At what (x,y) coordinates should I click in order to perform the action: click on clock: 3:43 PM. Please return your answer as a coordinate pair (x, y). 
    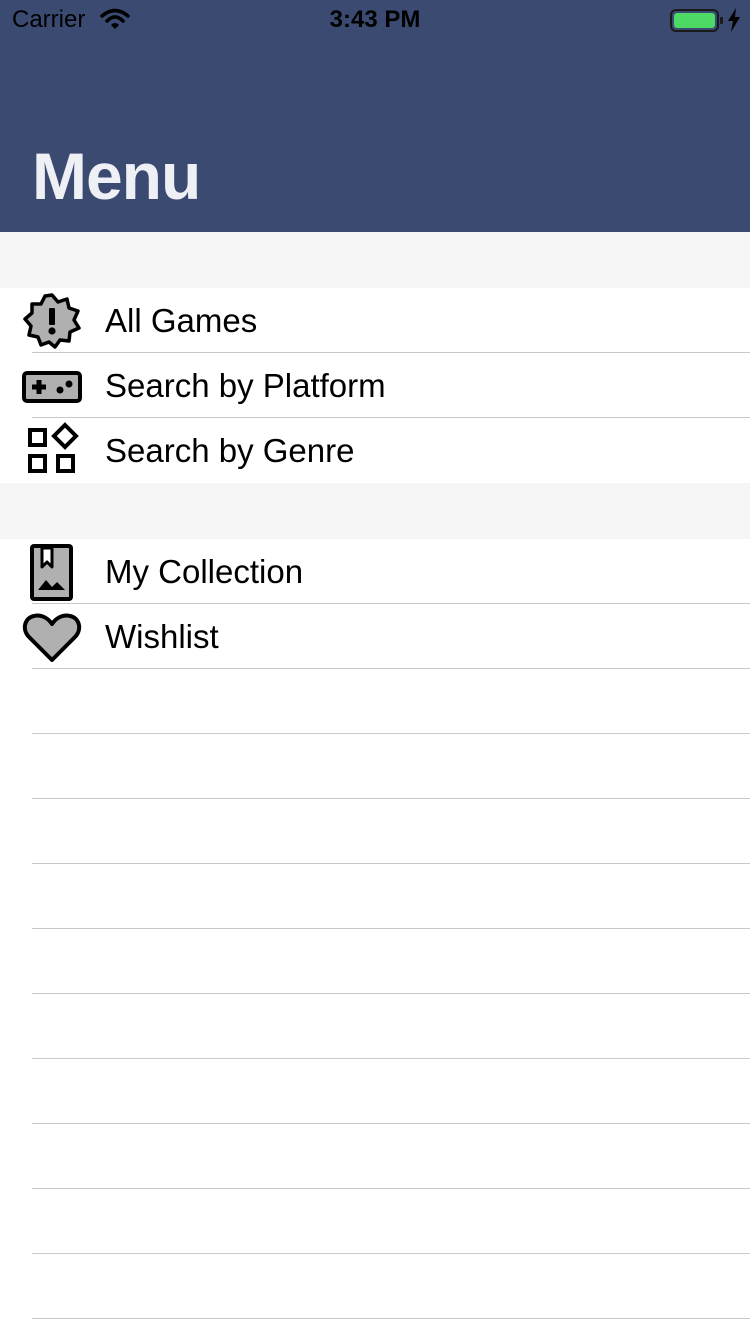
    Looking at the image, I should click on (375, 19).